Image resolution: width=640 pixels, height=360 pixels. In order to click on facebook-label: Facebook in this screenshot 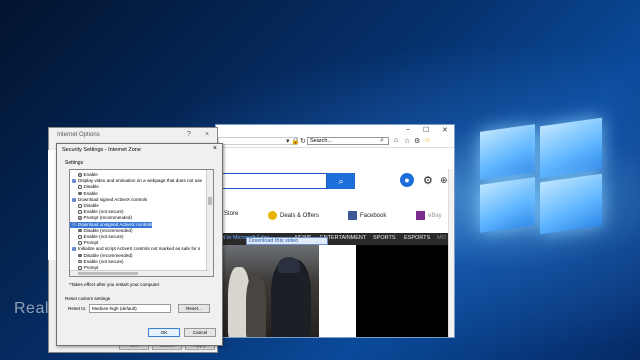, I will do `click(373, 216)`.